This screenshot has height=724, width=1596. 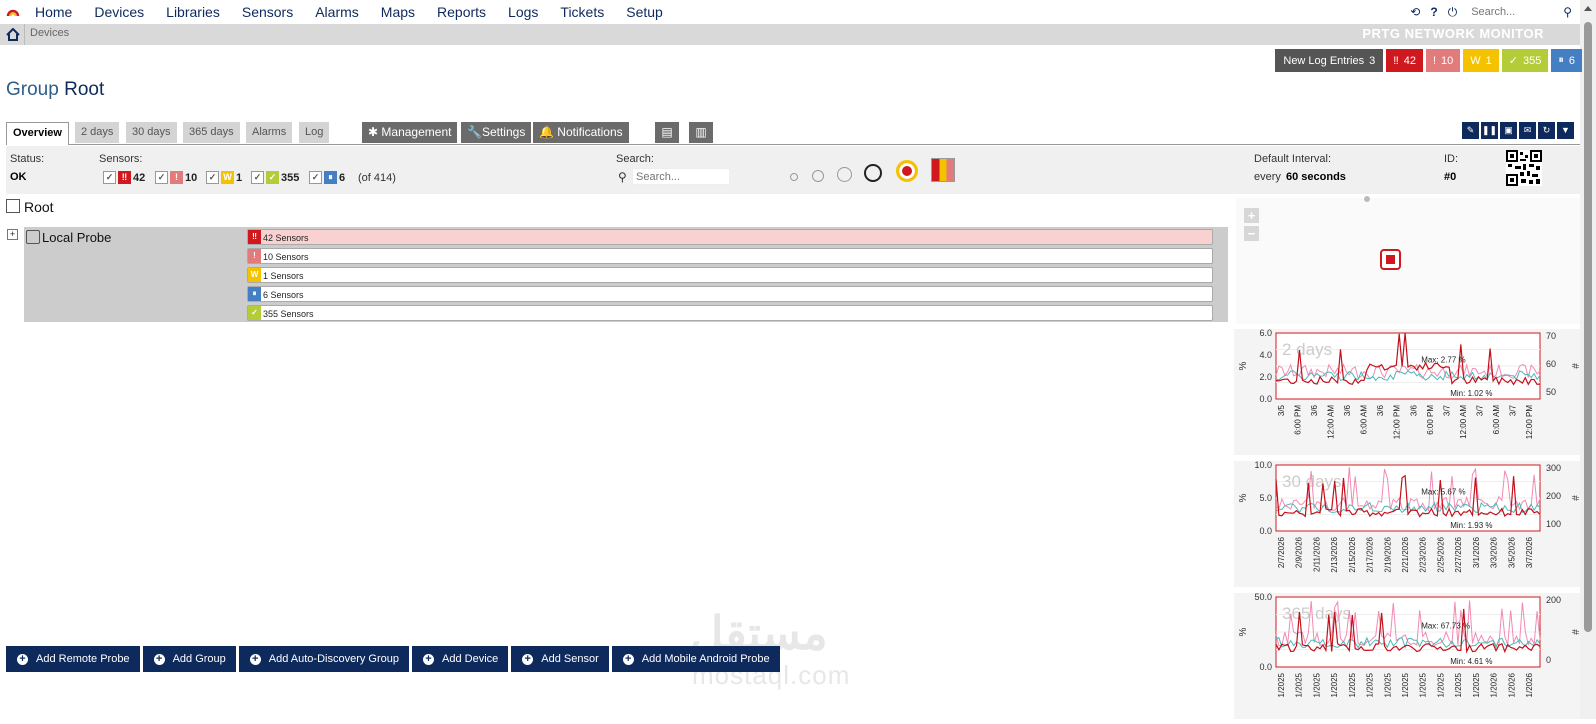 What do you see at coordinates (730, 256) in the screenshot?
I see `sensor-bar-partial: ! 10 Sensors` at bounding box center [730, 256].